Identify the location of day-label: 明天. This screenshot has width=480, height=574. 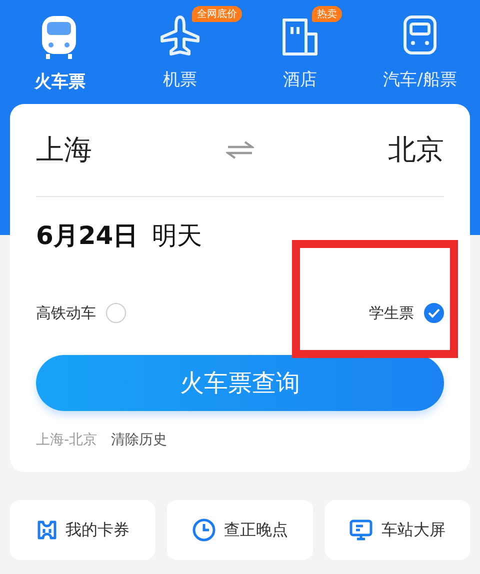
(177, 236).